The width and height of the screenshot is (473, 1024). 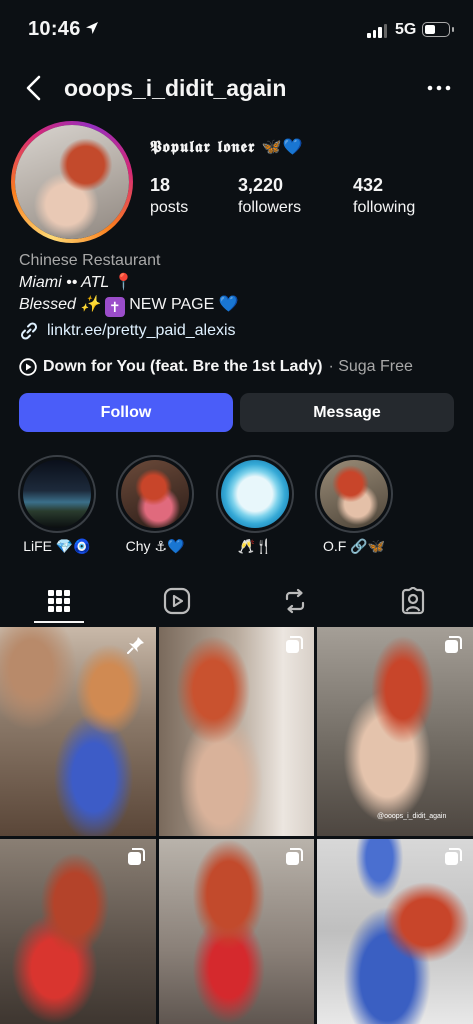 I want to click on story-highlight: Chy ⚓💙, so click(x=155, y=505).